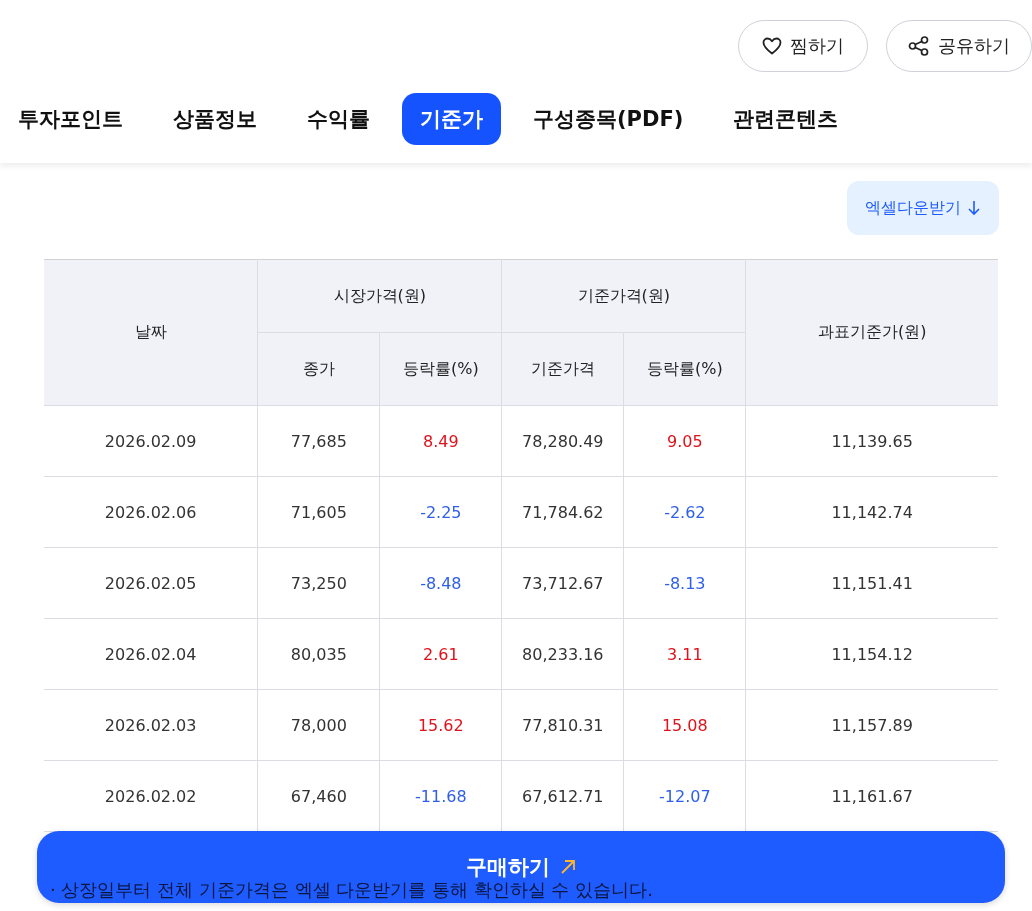  What do you see at coordinates (318, 654) in the screenshot?
I see `table-cell: 80,035` at bounding box center [318, 654].